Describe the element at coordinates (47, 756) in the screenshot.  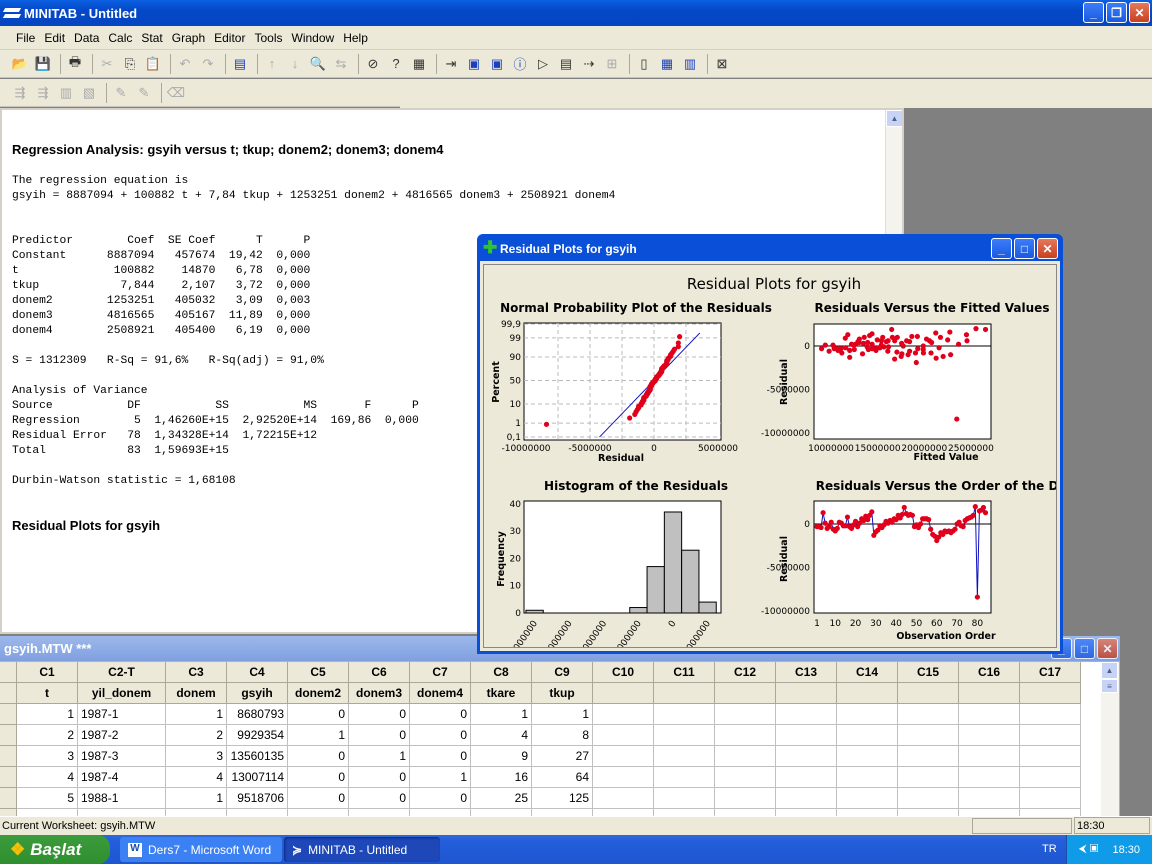
I see `cell: 3` at that location.